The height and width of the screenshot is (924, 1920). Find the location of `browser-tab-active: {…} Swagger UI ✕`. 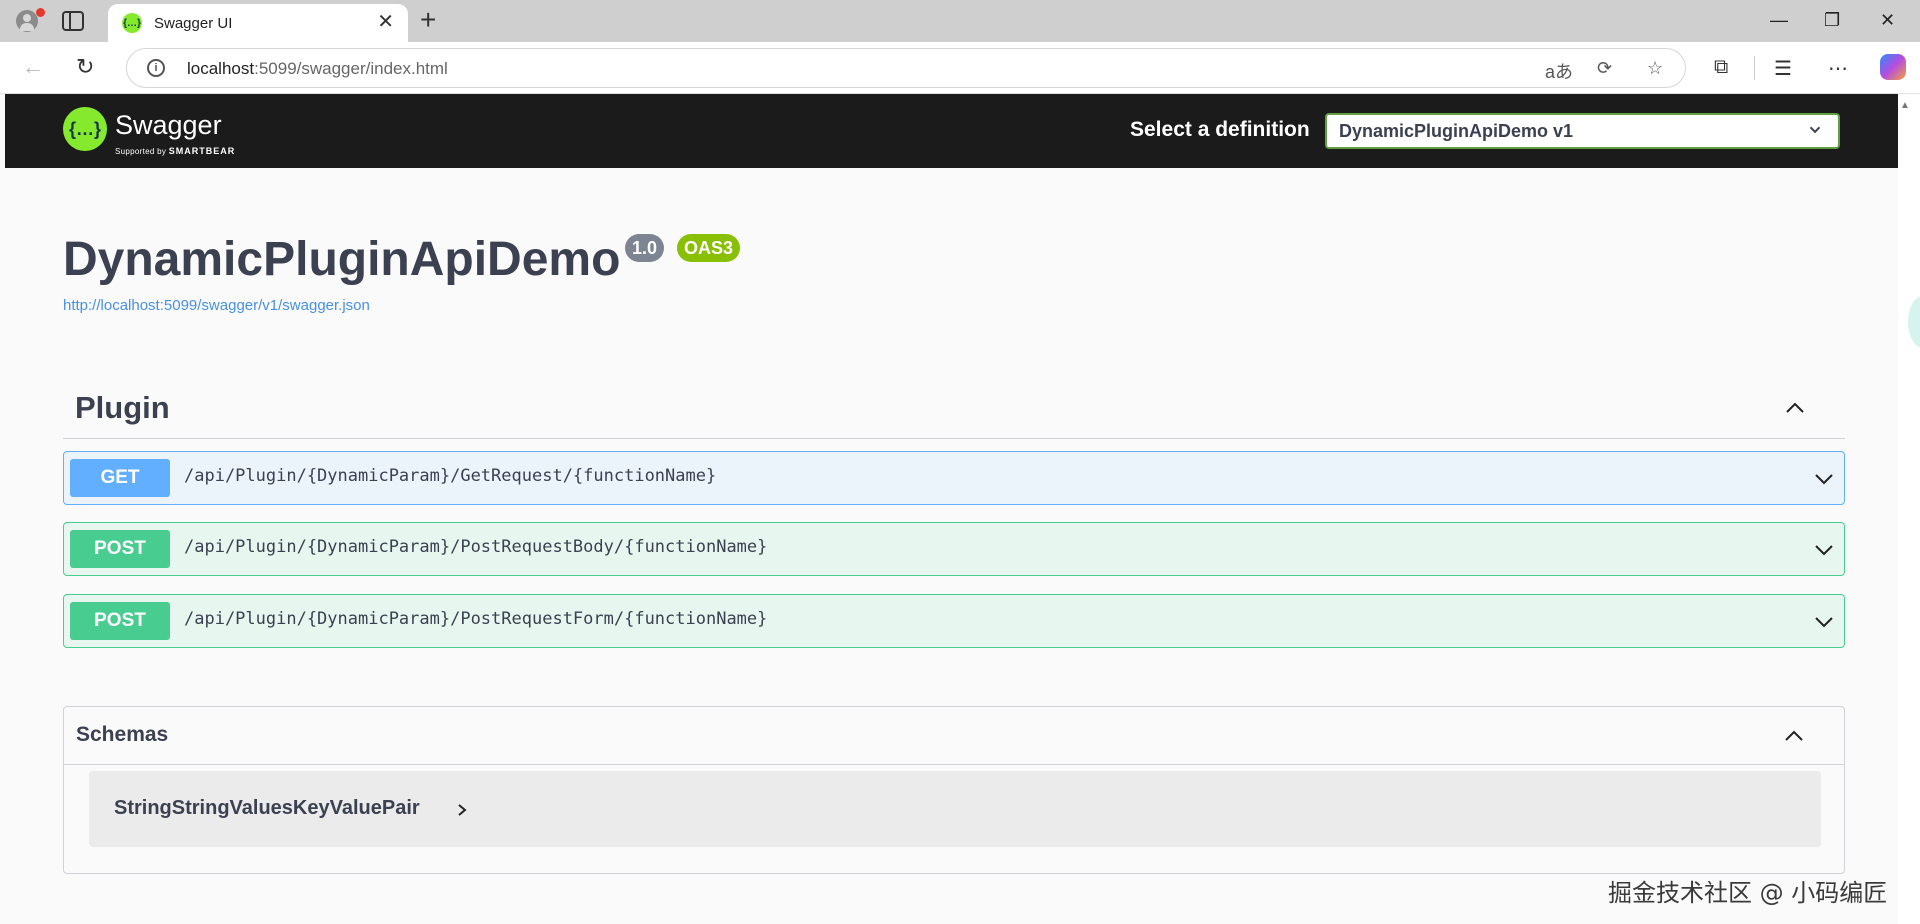

browser-tab-active: {…} Swagger UI ✕ is located at coordinates (258, 23).